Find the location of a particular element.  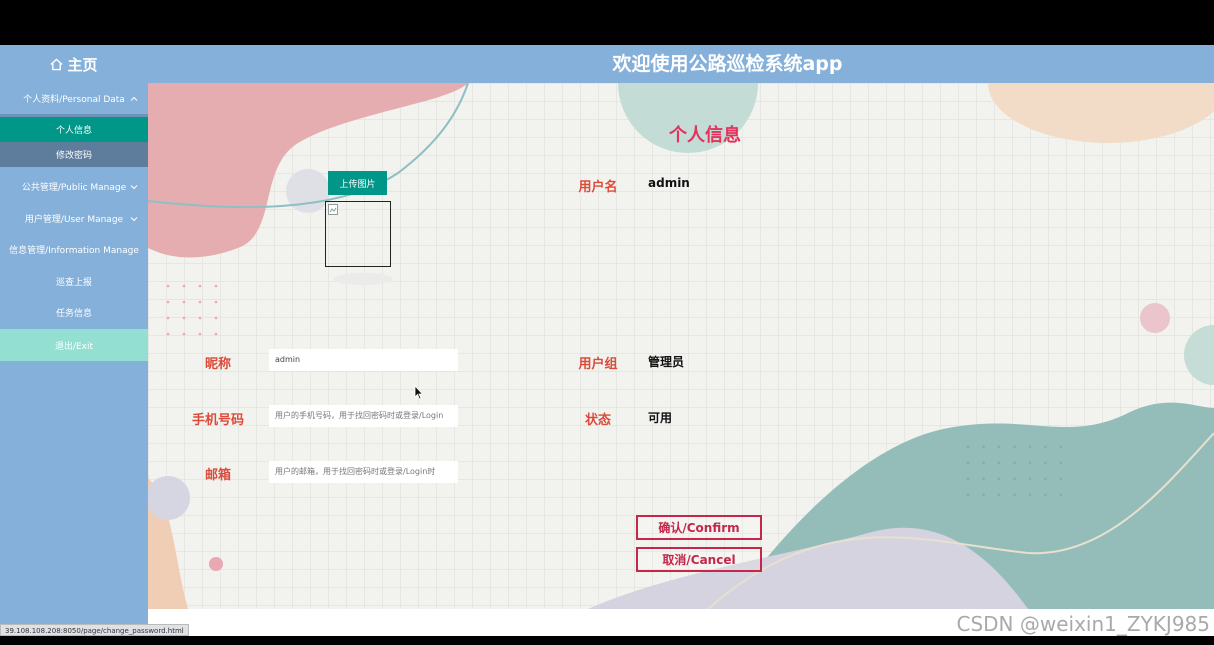

page-title: 个人信息 is located at coordinates (705, 135).